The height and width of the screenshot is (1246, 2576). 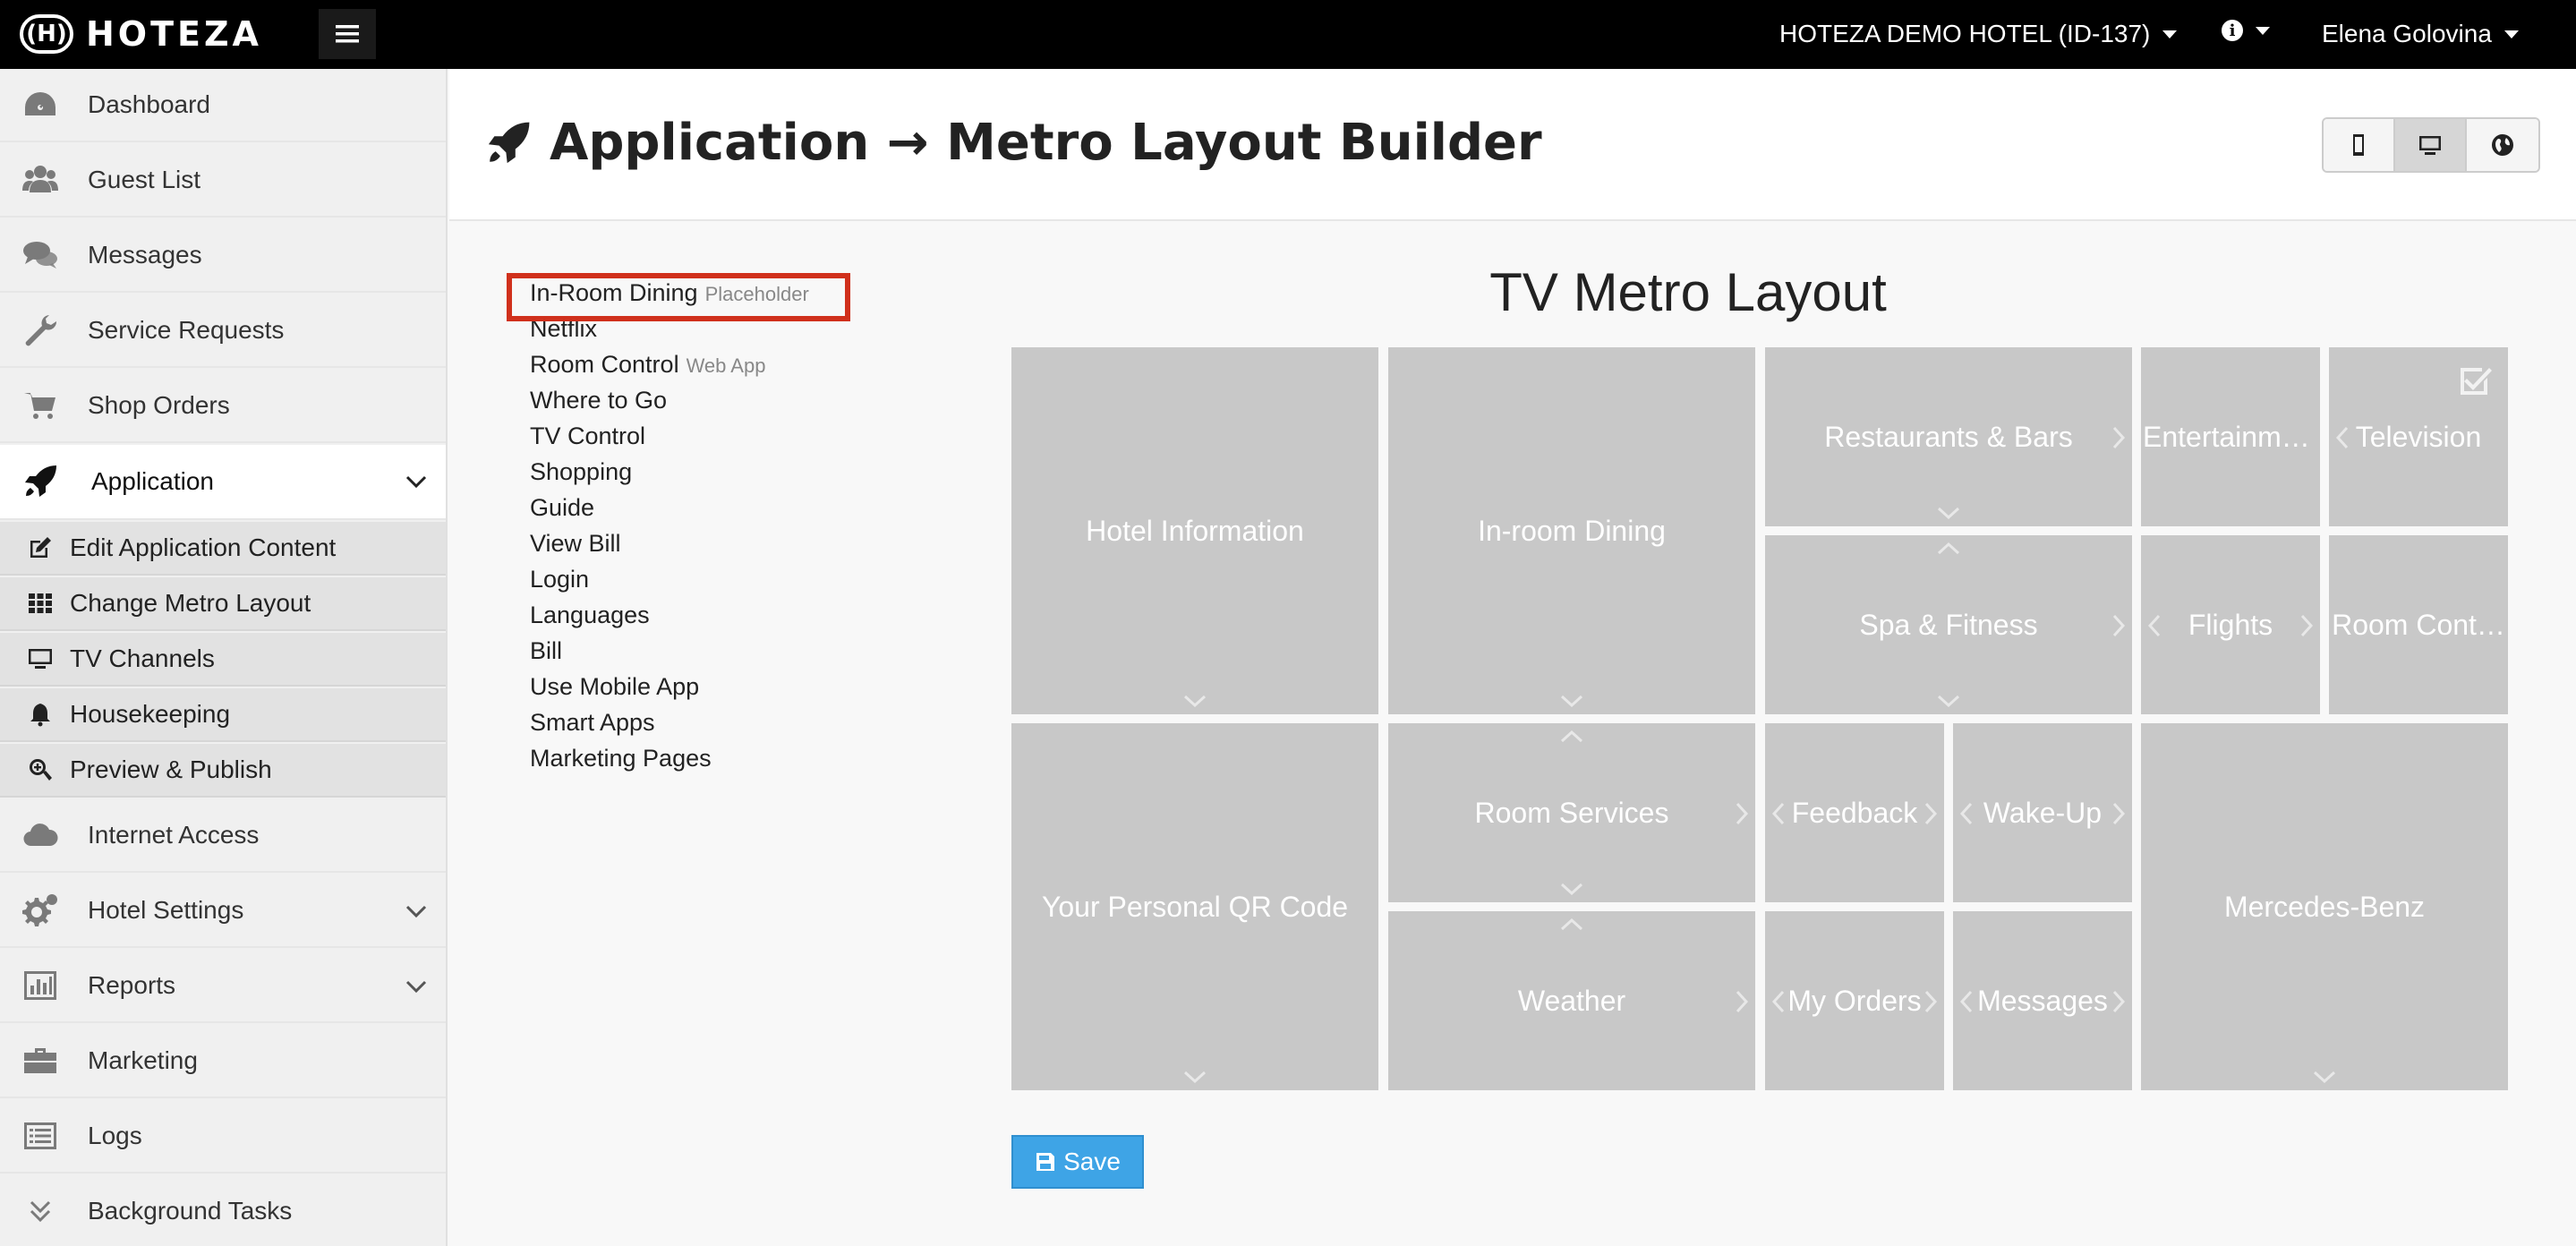 I want to click on tile-weather: Weather, so click(x=1571, y=1000).